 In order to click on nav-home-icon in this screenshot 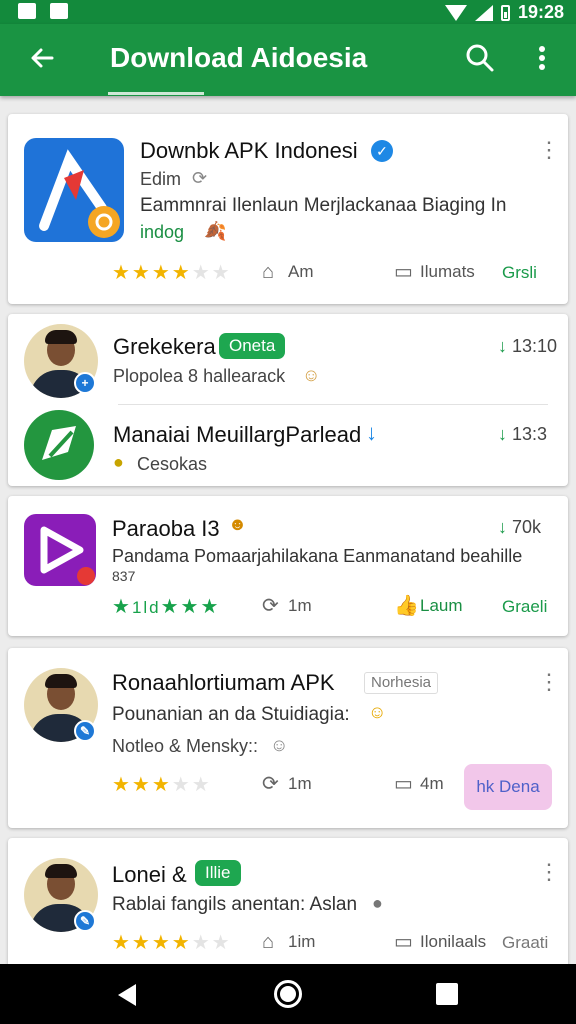, I will do `click(288, 994)`.